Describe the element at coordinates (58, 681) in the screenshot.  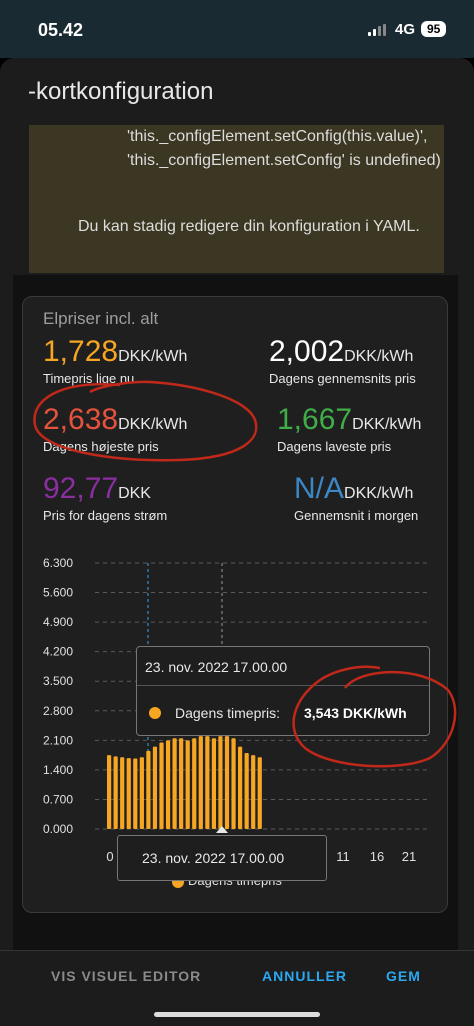
I see `y-tick-label: 3.500` at that location.